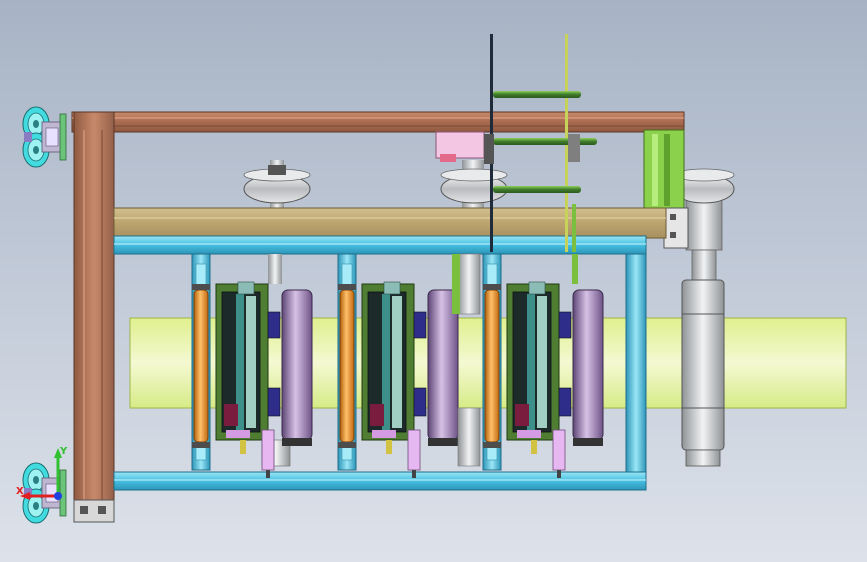 This screenshot has height=562, width=867. Describe the element at coordinates (380, 481) in the screenshot. I see `lower-cyan-rail` at that location.